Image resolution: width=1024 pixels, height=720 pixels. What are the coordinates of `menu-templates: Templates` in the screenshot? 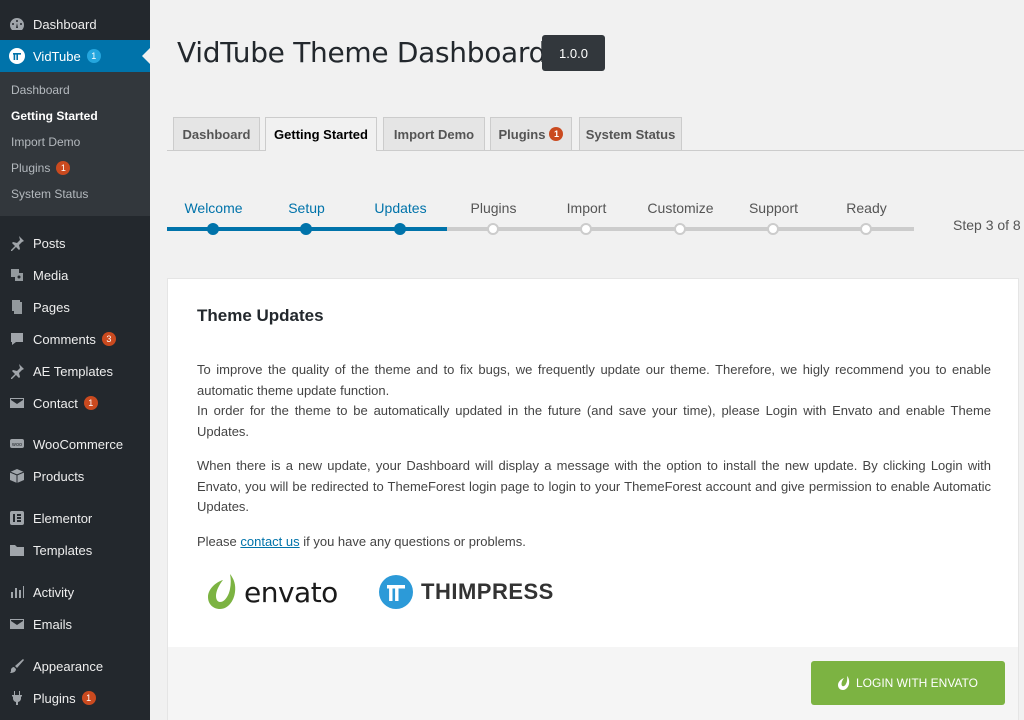 It's located at (75, 550).